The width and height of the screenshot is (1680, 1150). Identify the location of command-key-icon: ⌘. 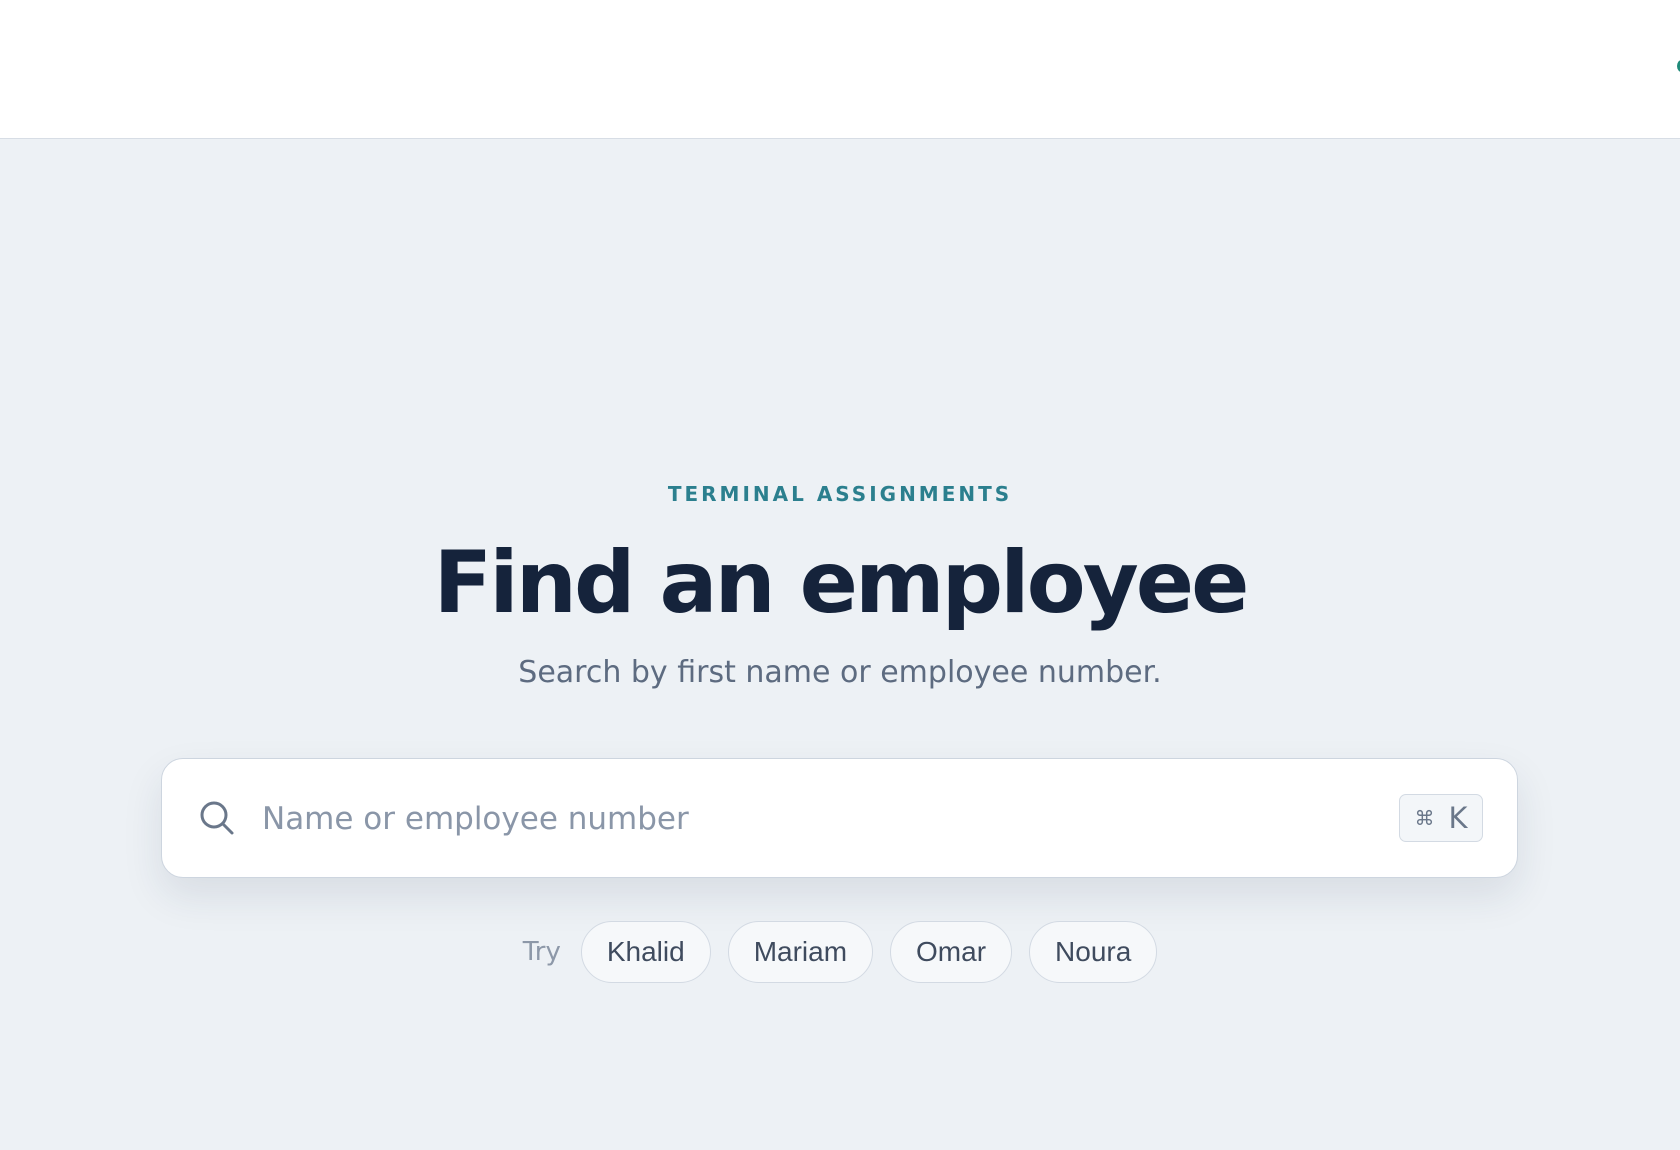
(1424, 818).